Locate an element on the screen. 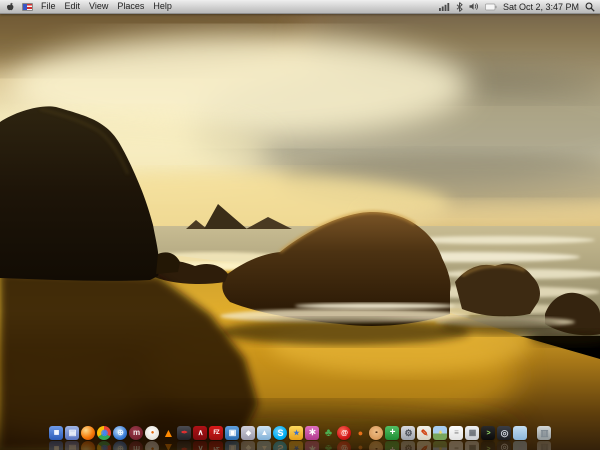  system-gears-icon-reflection: ⚙ is located at coordinates (408, 445).